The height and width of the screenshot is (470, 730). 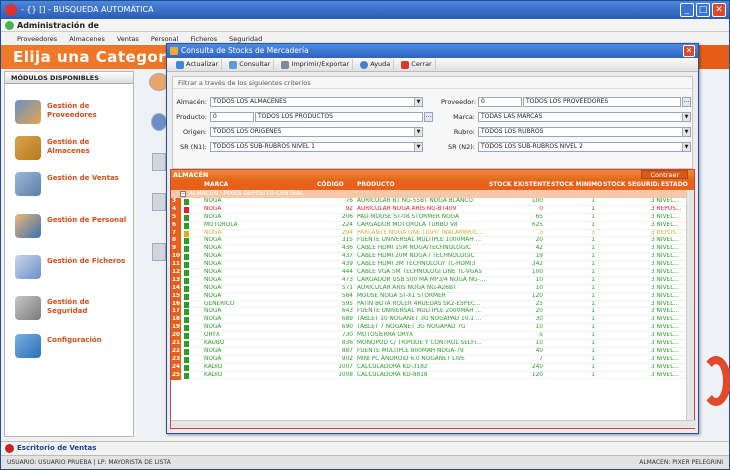 What do you see at coordinates (73, 308) in the screenshot?
I see `module-seguridad: Gestión de Seguridad` at bounding box center [73, 308].